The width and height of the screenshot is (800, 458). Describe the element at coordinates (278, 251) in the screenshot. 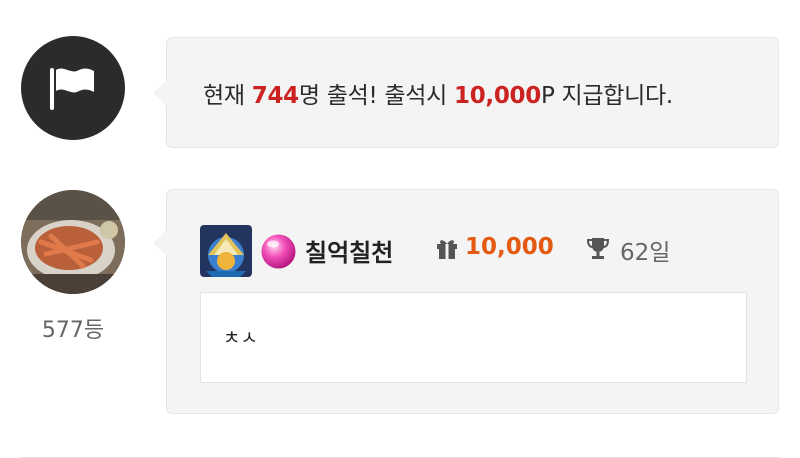

I see `pink-gem-icon` at that location.